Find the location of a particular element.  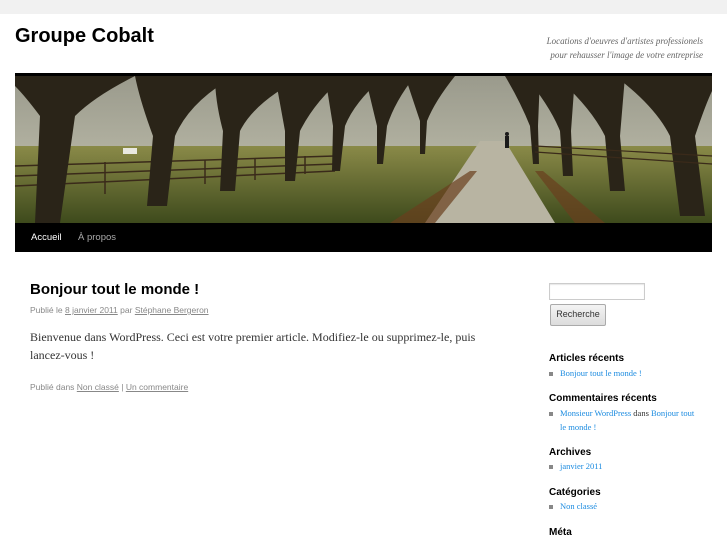

search-input is located at coordinates (597, 291).